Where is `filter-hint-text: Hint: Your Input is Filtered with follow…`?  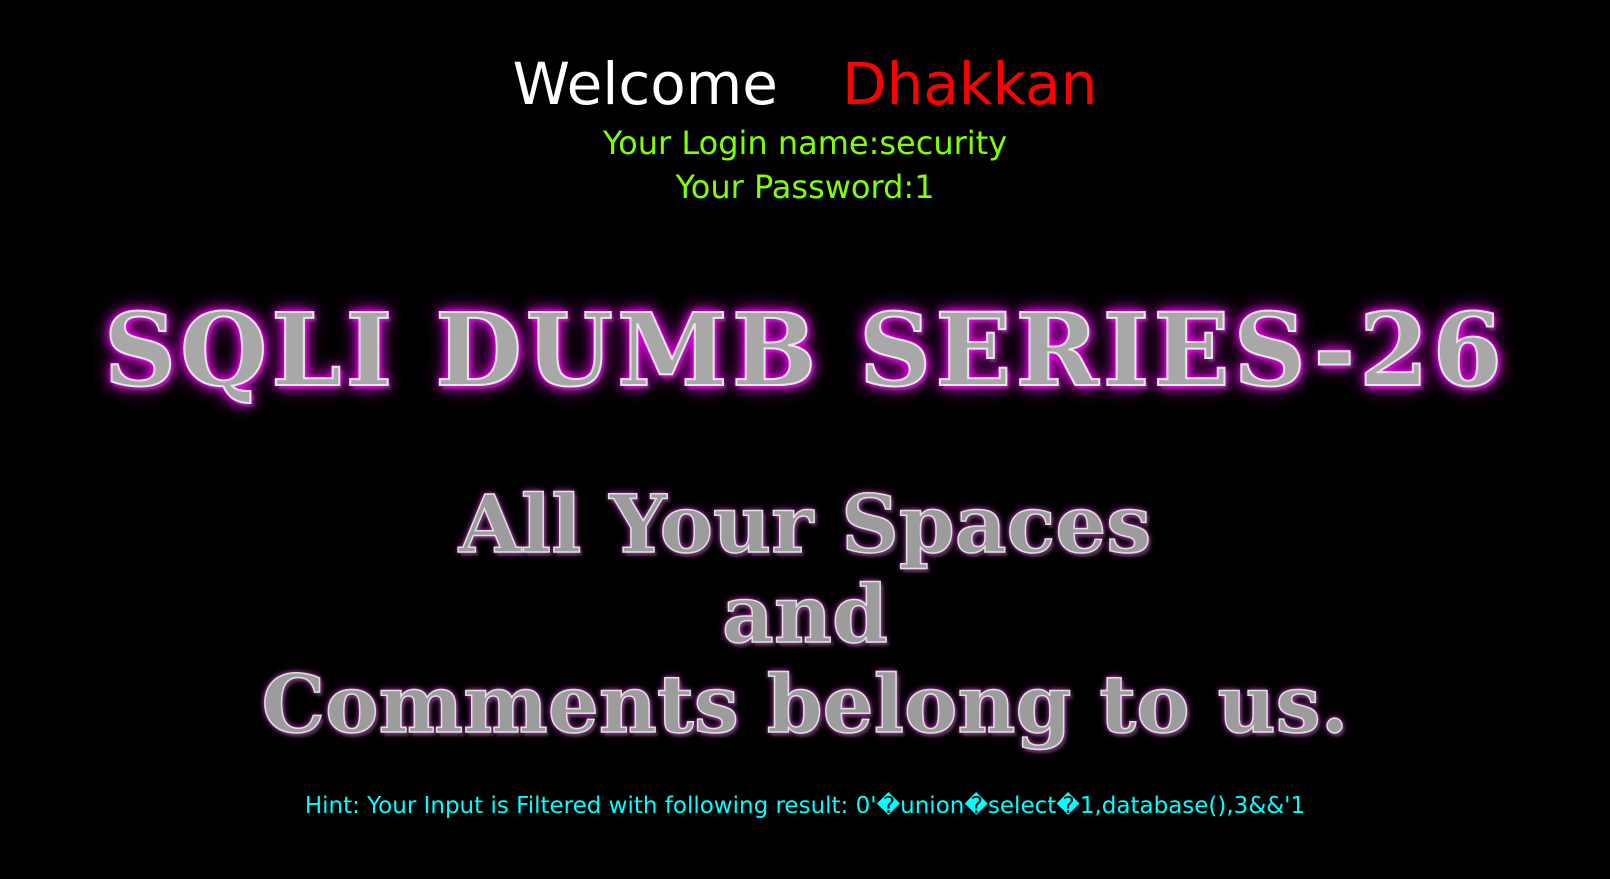
filter-hint-text: Hint: Your Input is Filtered with follow… is located at coordinates (805, 806).